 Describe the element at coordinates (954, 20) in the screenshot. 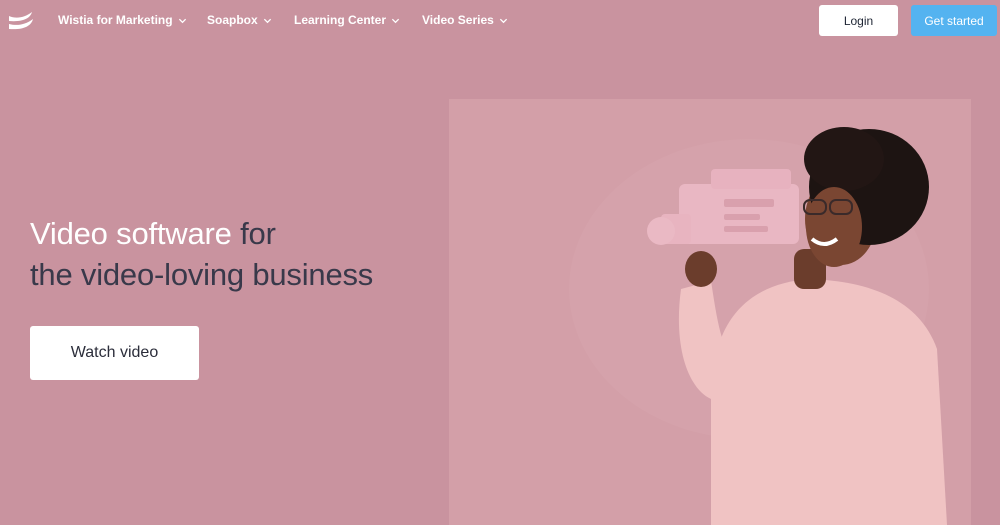

I see `get-started-button: Get started` at that location.